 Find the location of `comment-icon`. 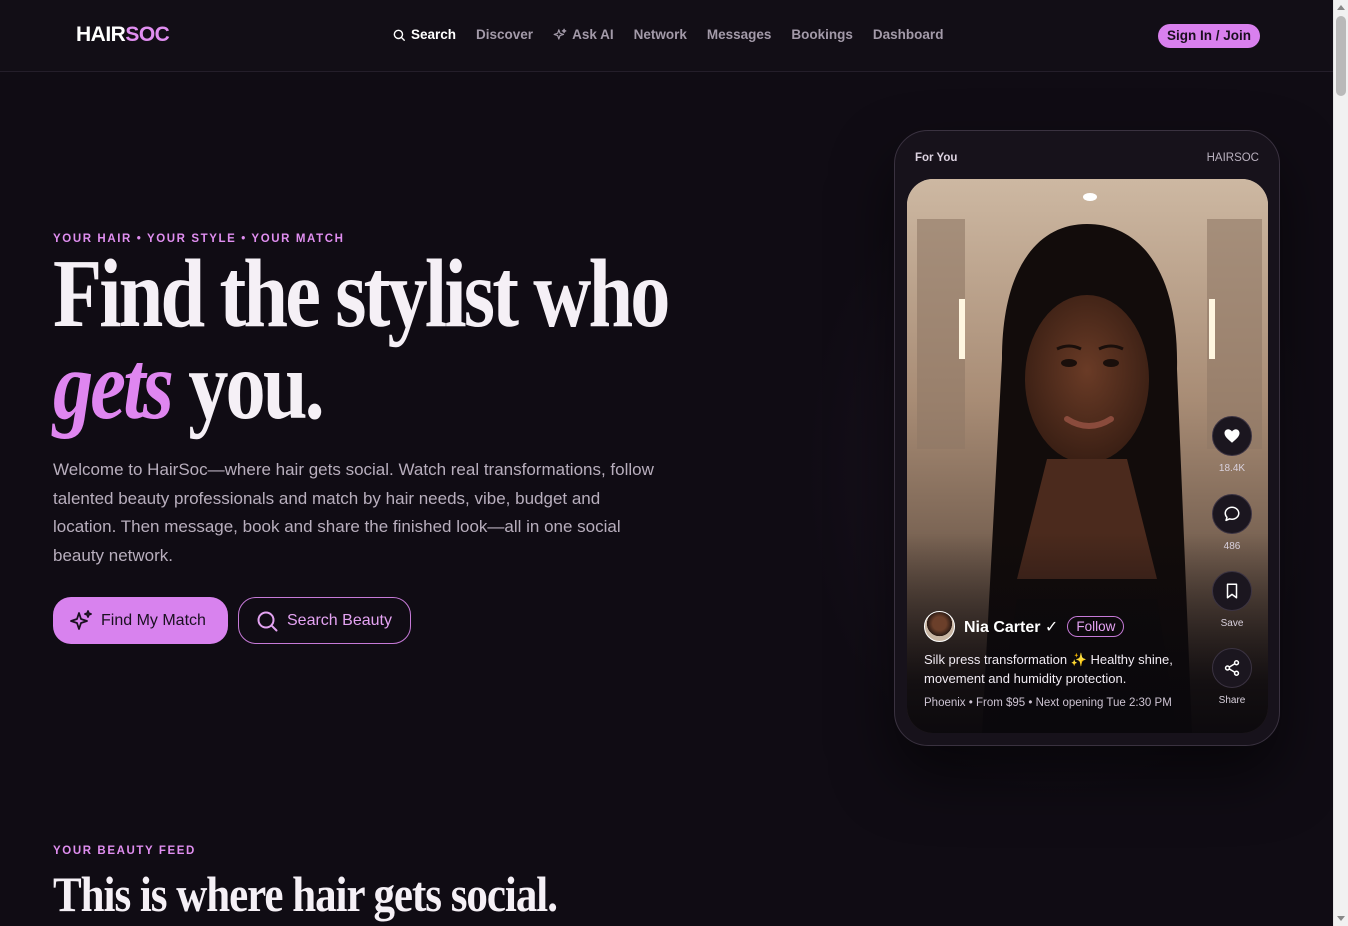

comment-icon is located at coordinates (1232, 514).